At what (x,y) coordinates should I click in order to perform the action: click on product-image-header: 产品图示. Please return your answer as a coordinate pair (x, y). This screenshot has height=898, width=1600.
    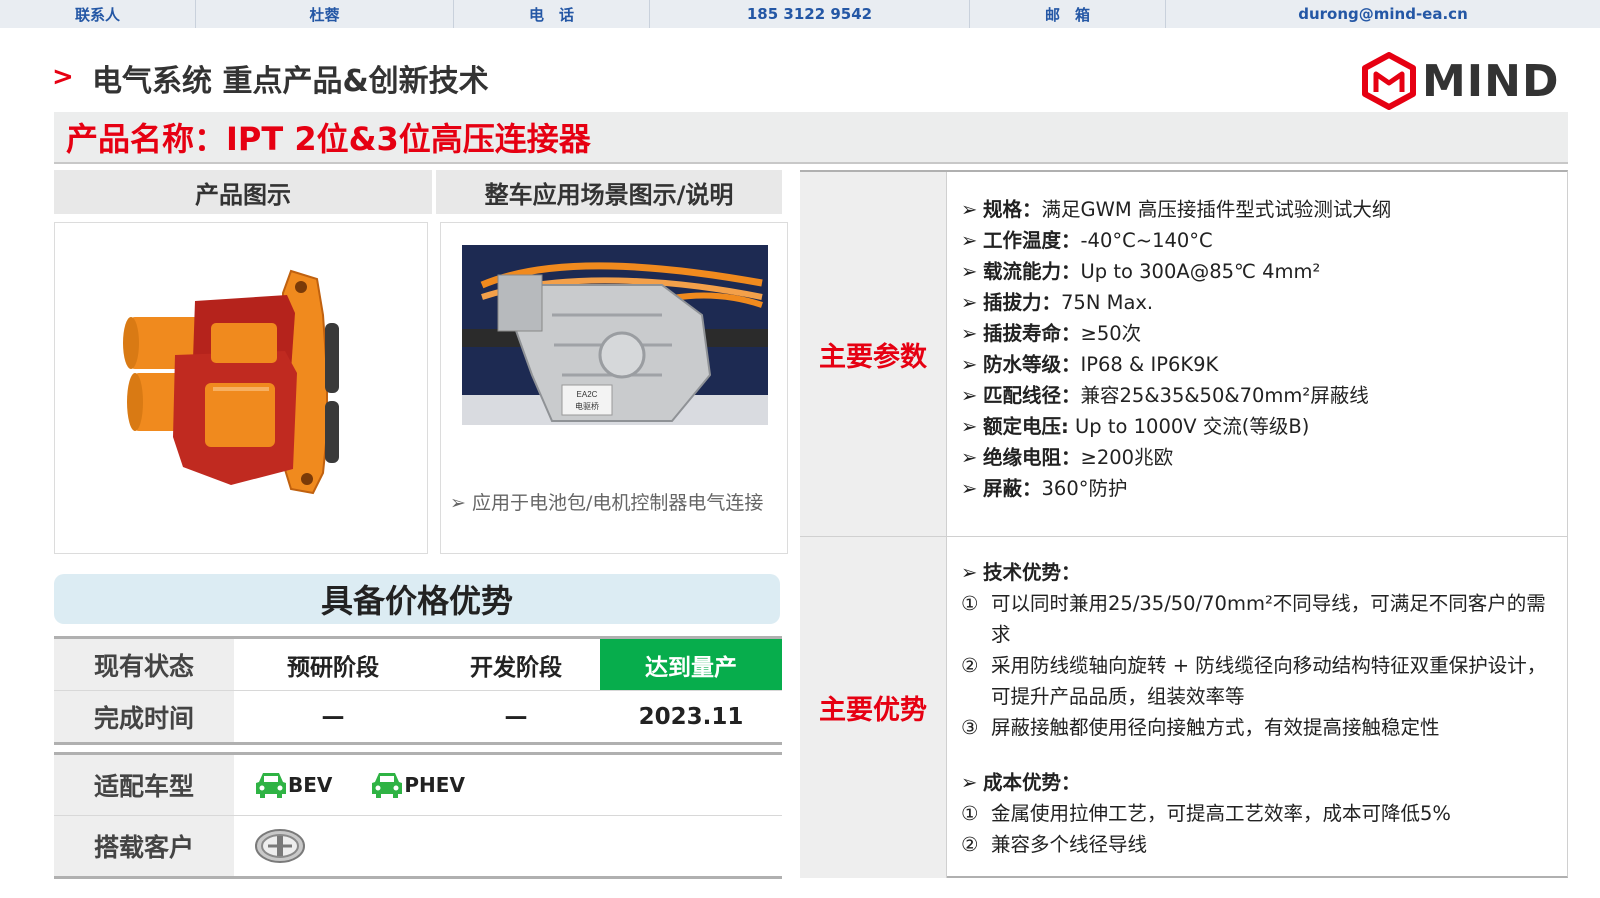
    Looking at the image, I should click on (243, 192).